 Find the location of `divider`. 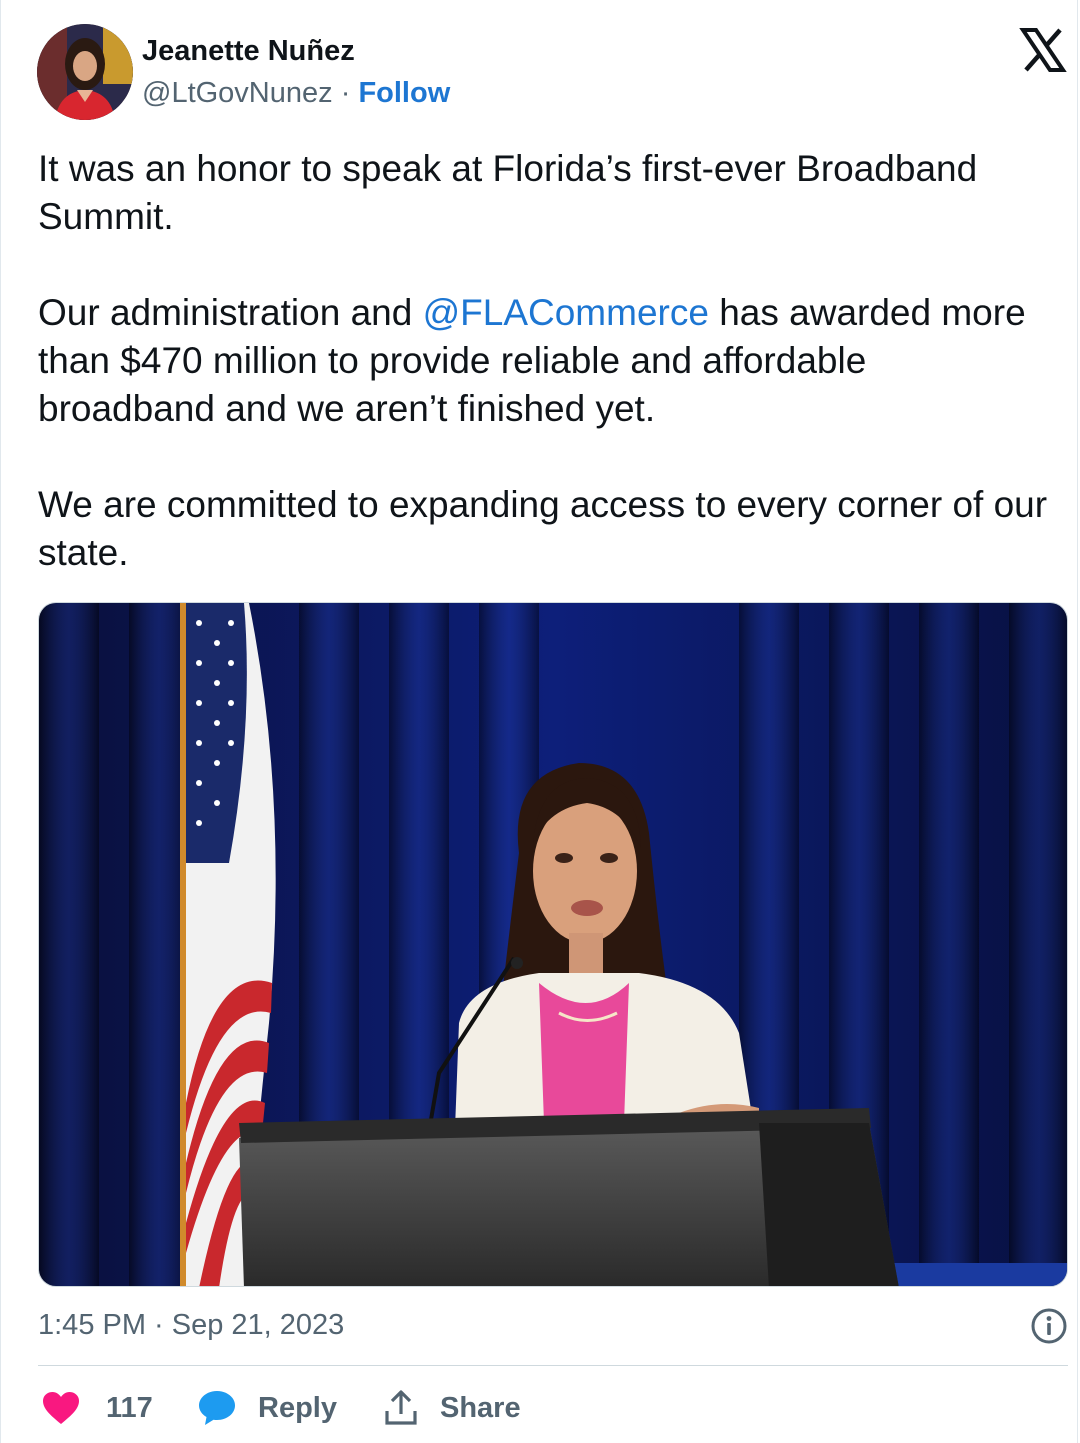

divider is located at coordinates (553, 1365).